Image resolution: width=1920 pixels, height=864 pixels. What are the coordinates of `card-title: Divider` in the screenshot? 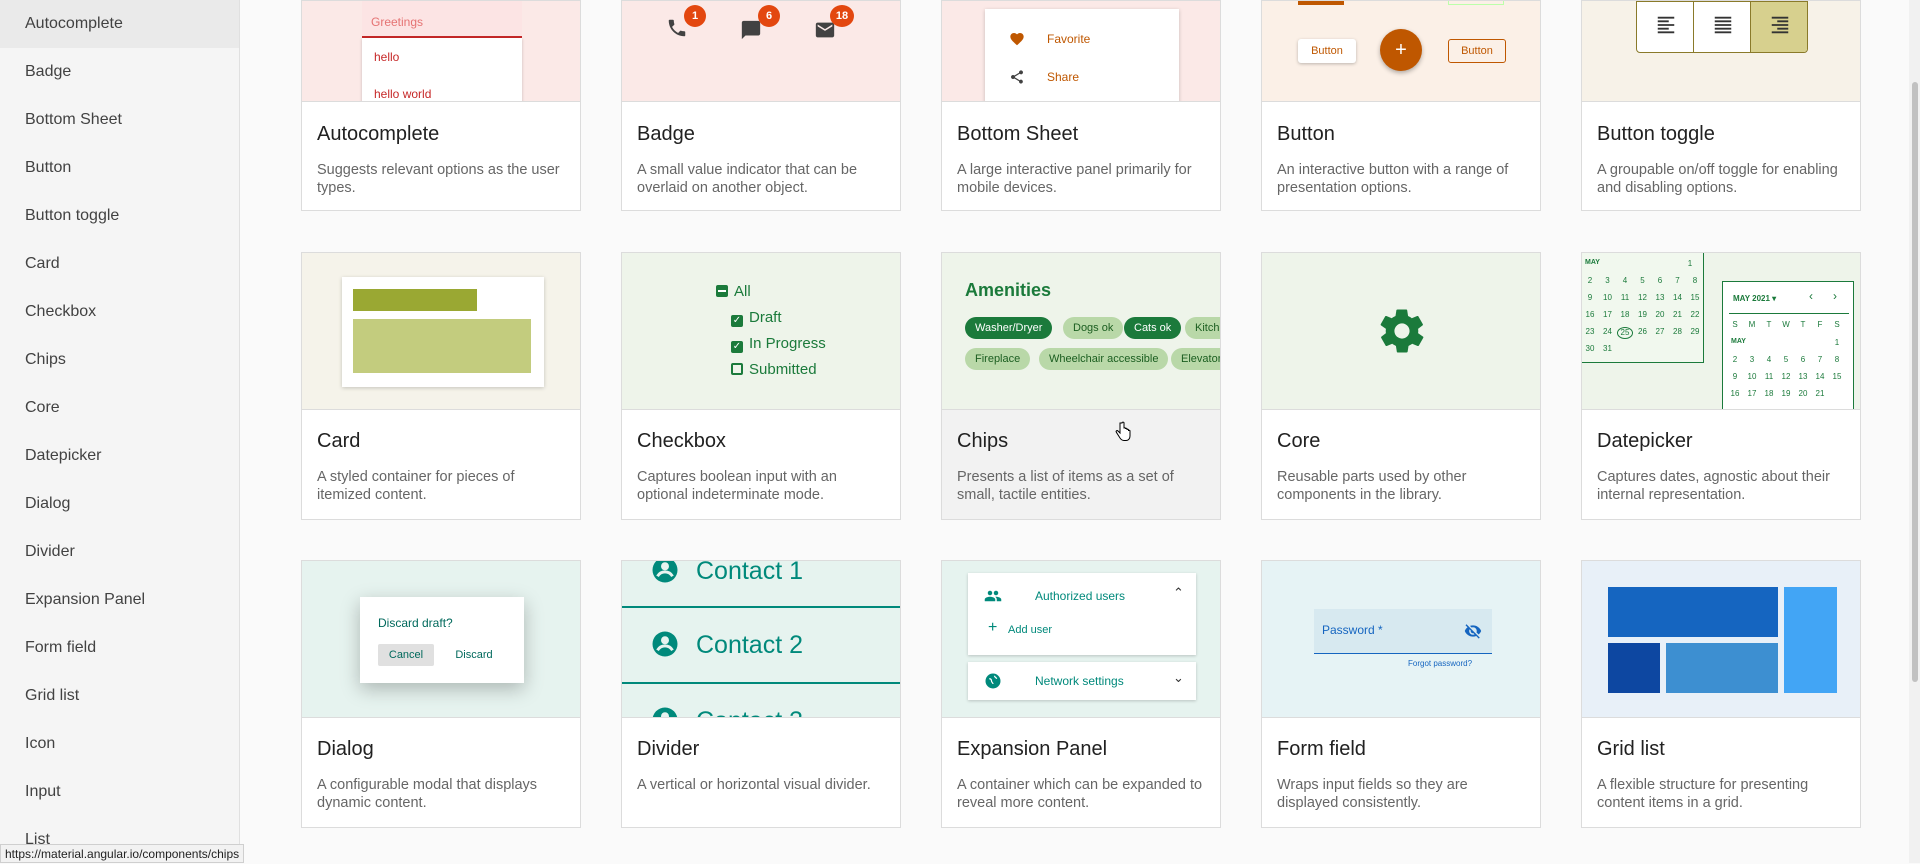 It's located at (668, 749).